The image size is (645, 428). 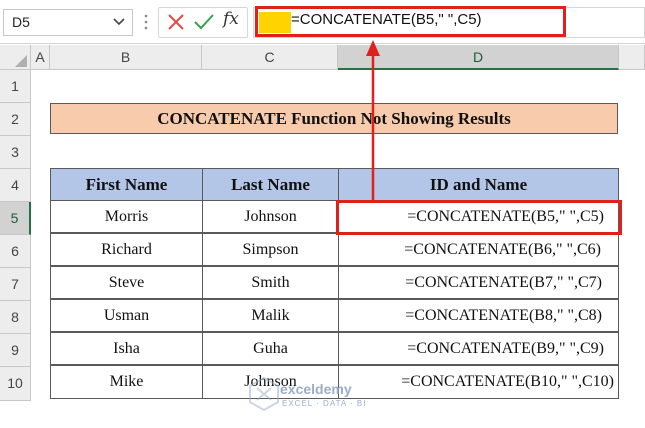 I want to click on check-icon, so click(x=204, y=22).